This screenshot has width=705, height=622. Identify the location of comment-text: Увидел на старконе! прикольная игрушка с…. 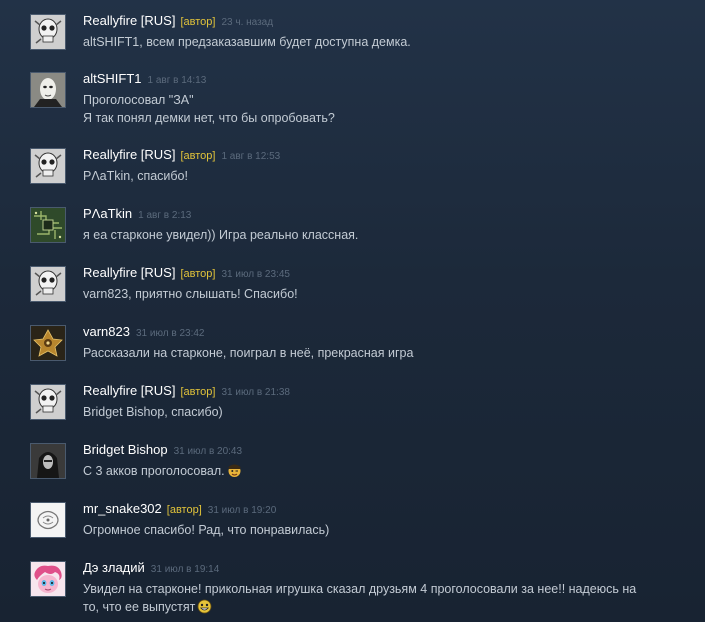
(386, 598).